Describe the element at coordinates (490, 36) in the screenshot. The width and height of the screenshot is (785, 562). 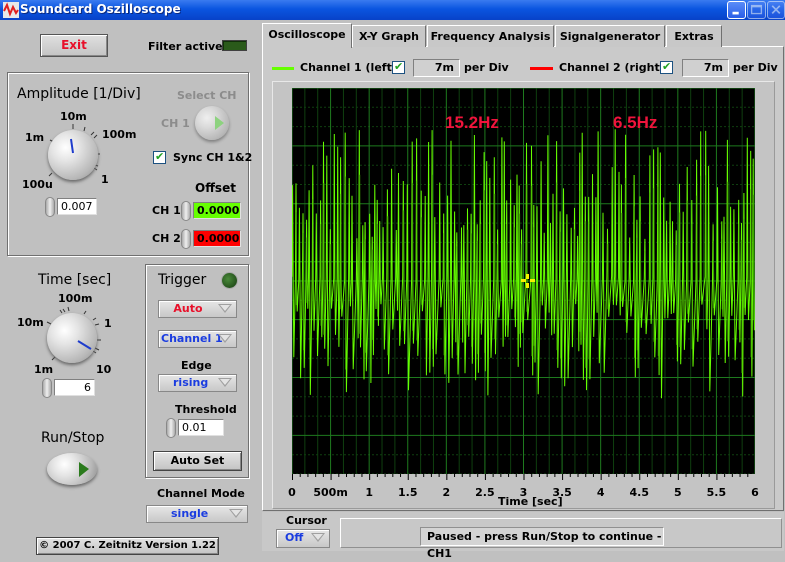
I see `tab-frequency-analysis: Frequency Analysis` at that location.